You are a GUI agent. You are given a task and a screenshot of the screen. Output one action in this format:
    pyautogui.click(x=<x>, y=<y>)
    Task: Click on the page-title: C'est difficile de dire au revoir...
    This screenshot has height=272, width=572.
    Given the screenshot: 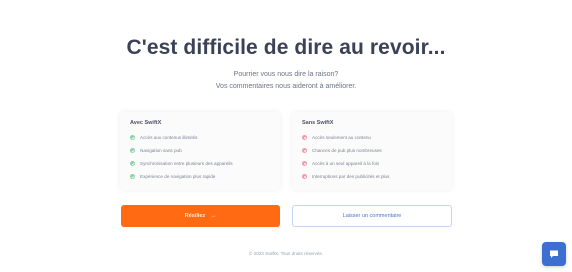 What is the action you would take?
    pyautogui.click(x=286, y=47)
    